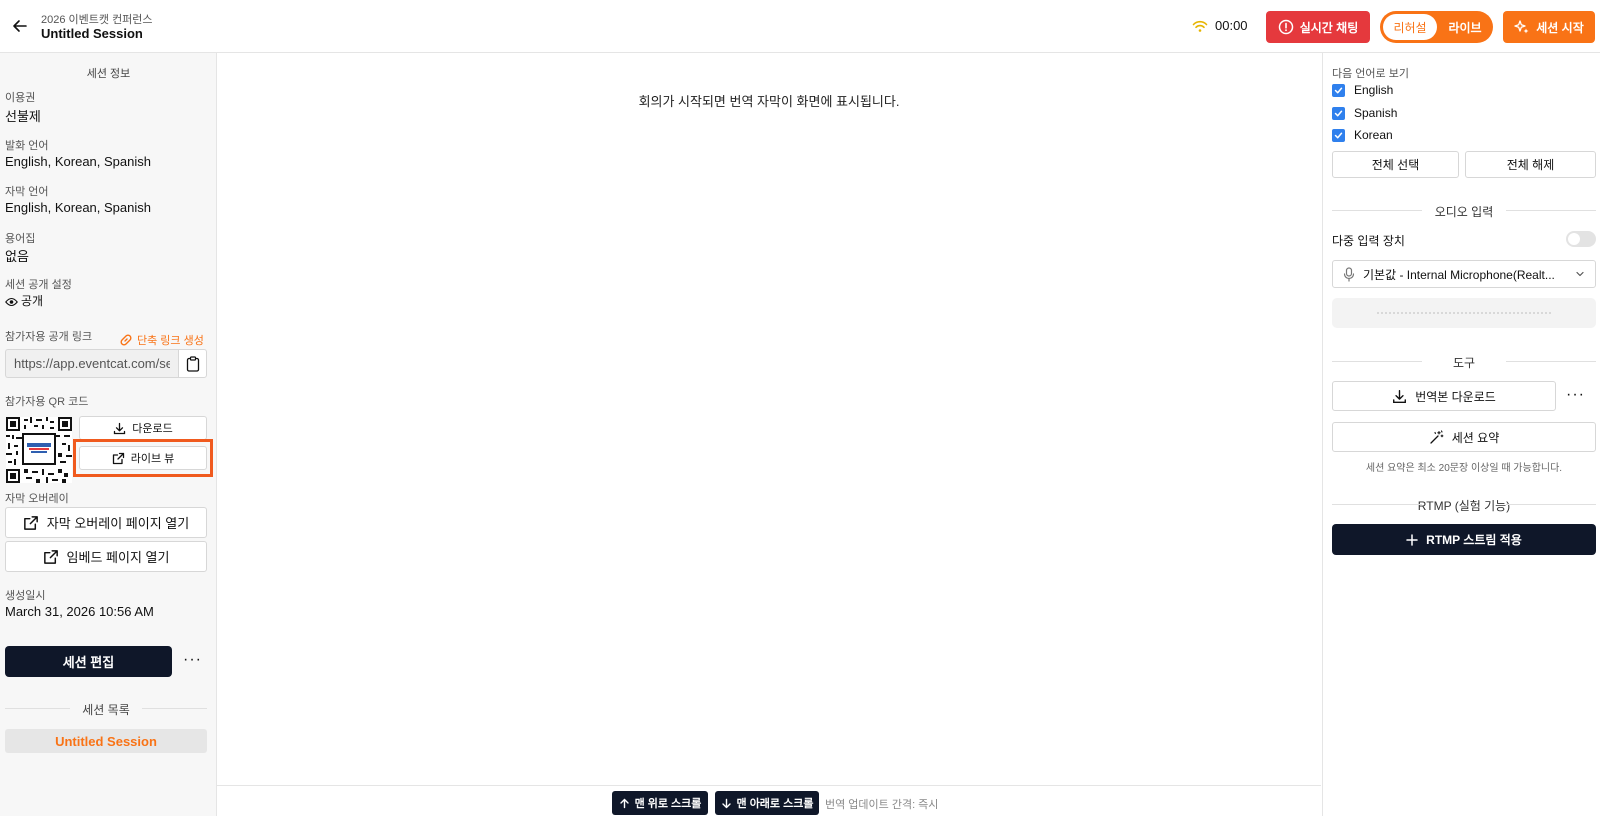  Describe the element at coordinates (91, 363) in the screenshot. I see `public-link-input` at that location.